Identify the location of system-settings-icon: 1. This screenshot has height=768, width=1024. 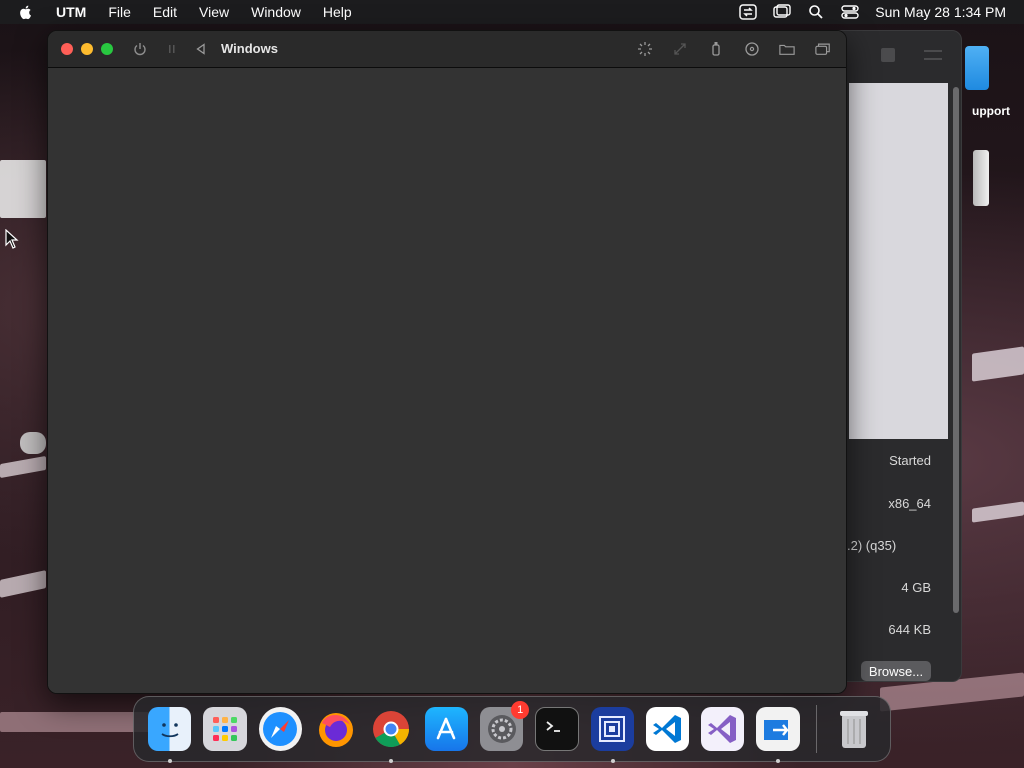
(504, 726).